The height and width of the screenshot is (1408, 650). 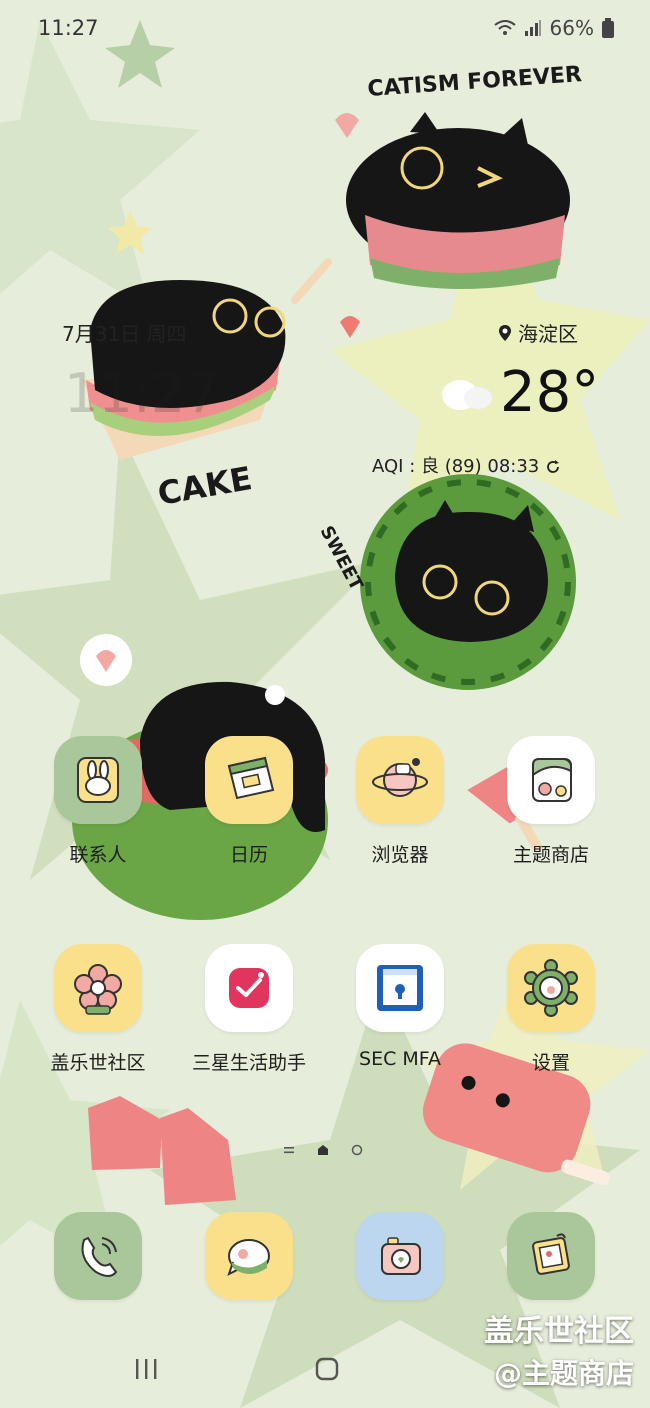 What do you see at coordinates (551, 780) in the screenshot?
I see `theme-store-icon` at bounding box center [551, 780].